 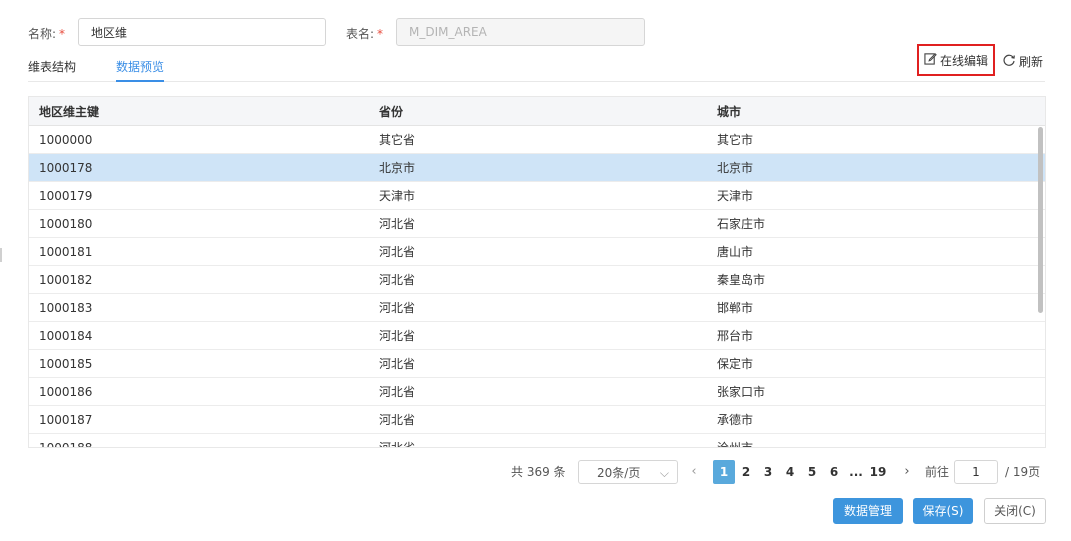 I want to click on total-count: 共 369 条, so click(x=538, y=472).